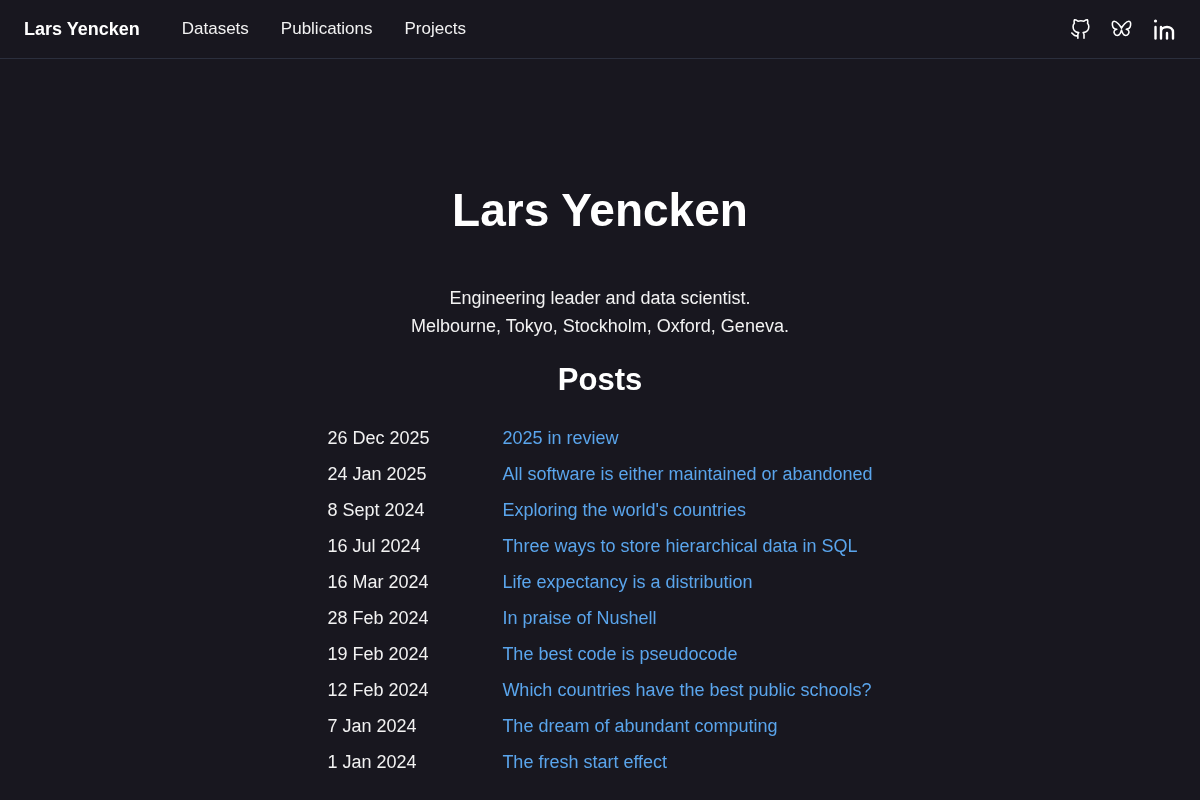  I want to click on nav-link: Datasets, so click(215, 29).